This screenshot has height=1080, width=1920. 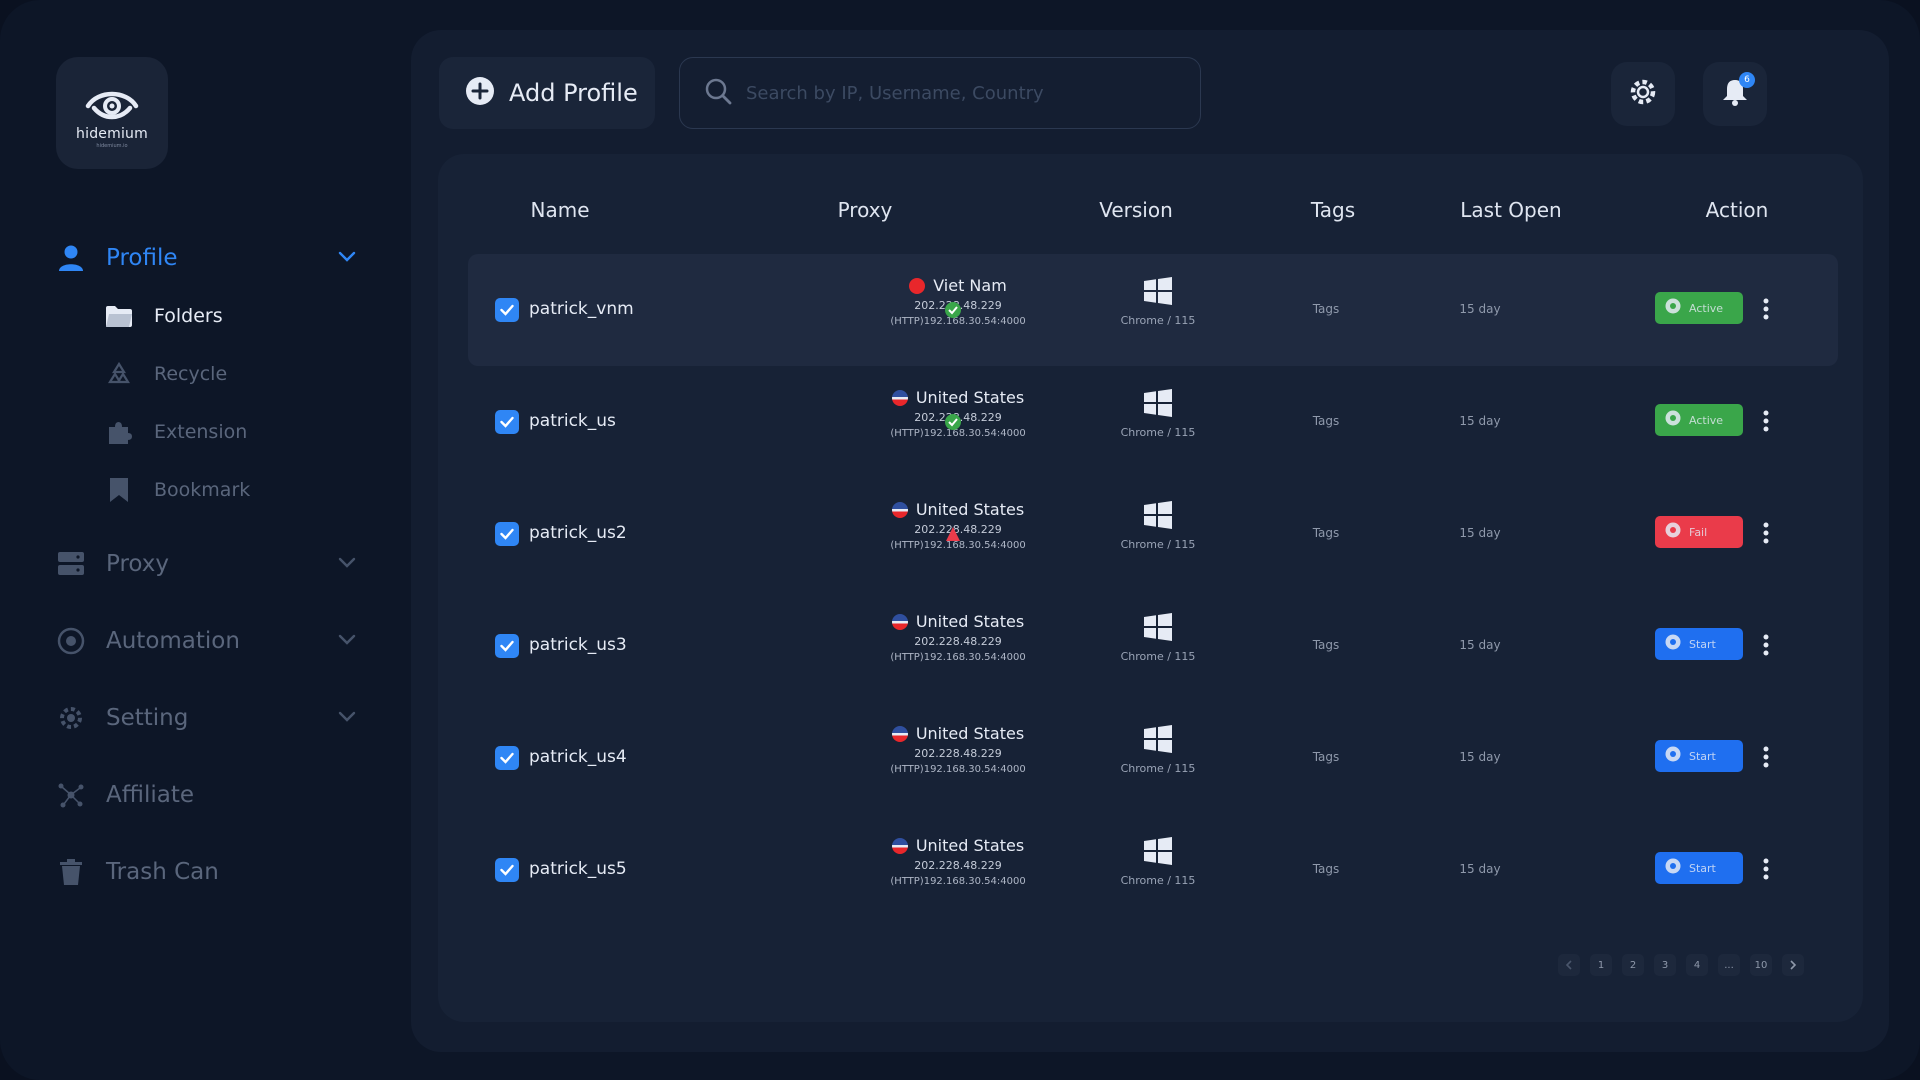 What do you see at coordinates (138, 564) in the screenshot?
I see `sidebar-item-label: Proxy` at bounding box center [138, 564].